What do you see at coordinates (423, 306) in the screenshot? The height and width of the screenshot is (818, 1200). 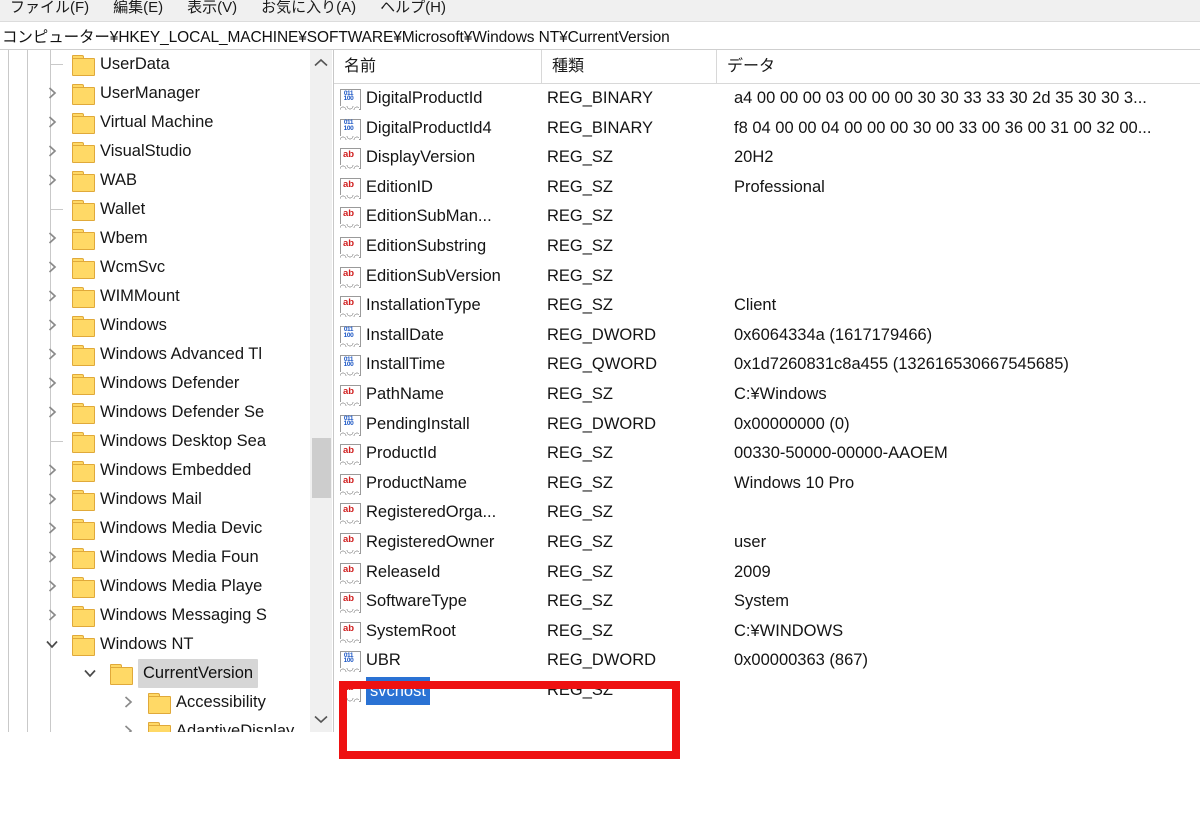 I see `value-name: InstallationType` at bounding box center [423, 306].